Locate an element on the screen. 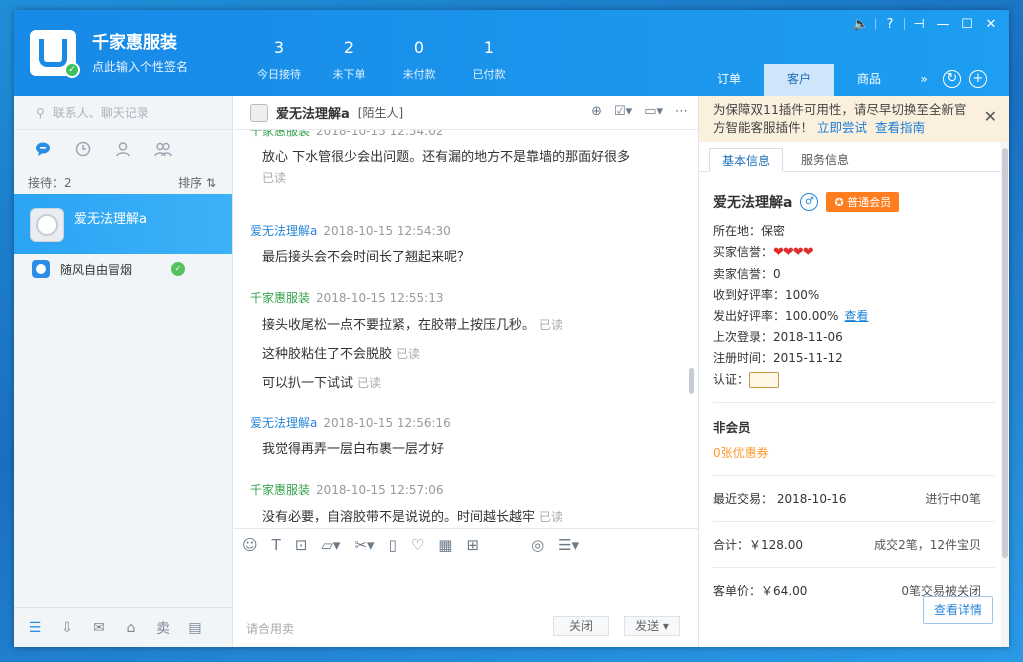 The height and width of the screenshot is (662, 1023). nav-extra-icons: ↻ + is located at coordinates (965, 79).